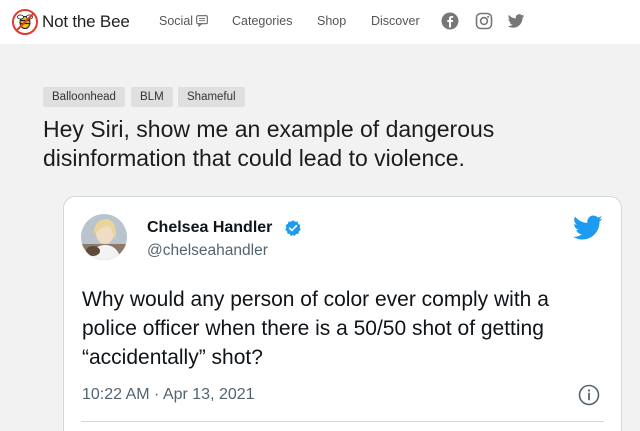 The height and width of the screenshot is (431, 640). I want to click on twitter-bird-icon, so click(588, 228).